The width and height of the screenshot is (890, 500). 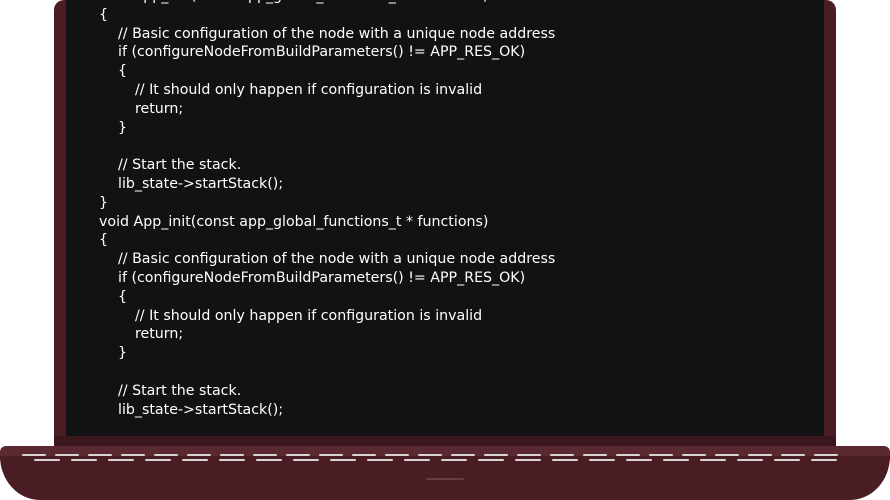 I want to click on laptop-base, so click(x=445, y=473).